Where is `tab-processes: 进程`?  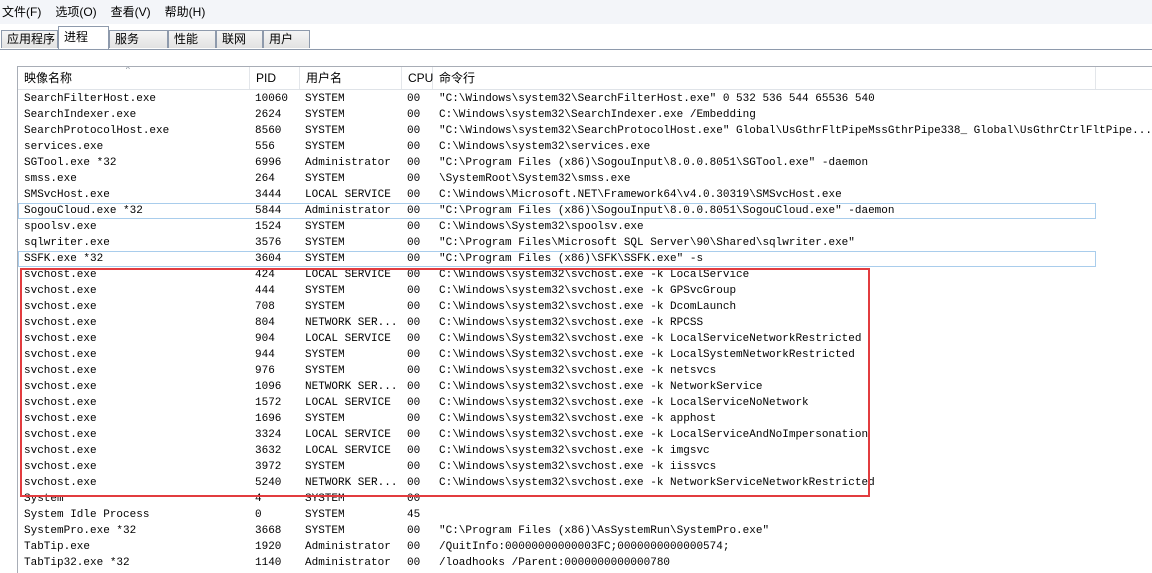
tab-processes: 进程 is located at coordinates (83, 37).